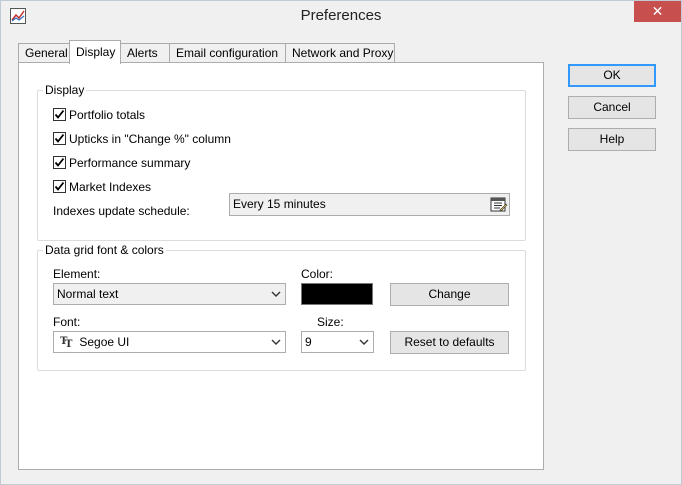  I want to click on element-value: Normal text, so click(88, 294).